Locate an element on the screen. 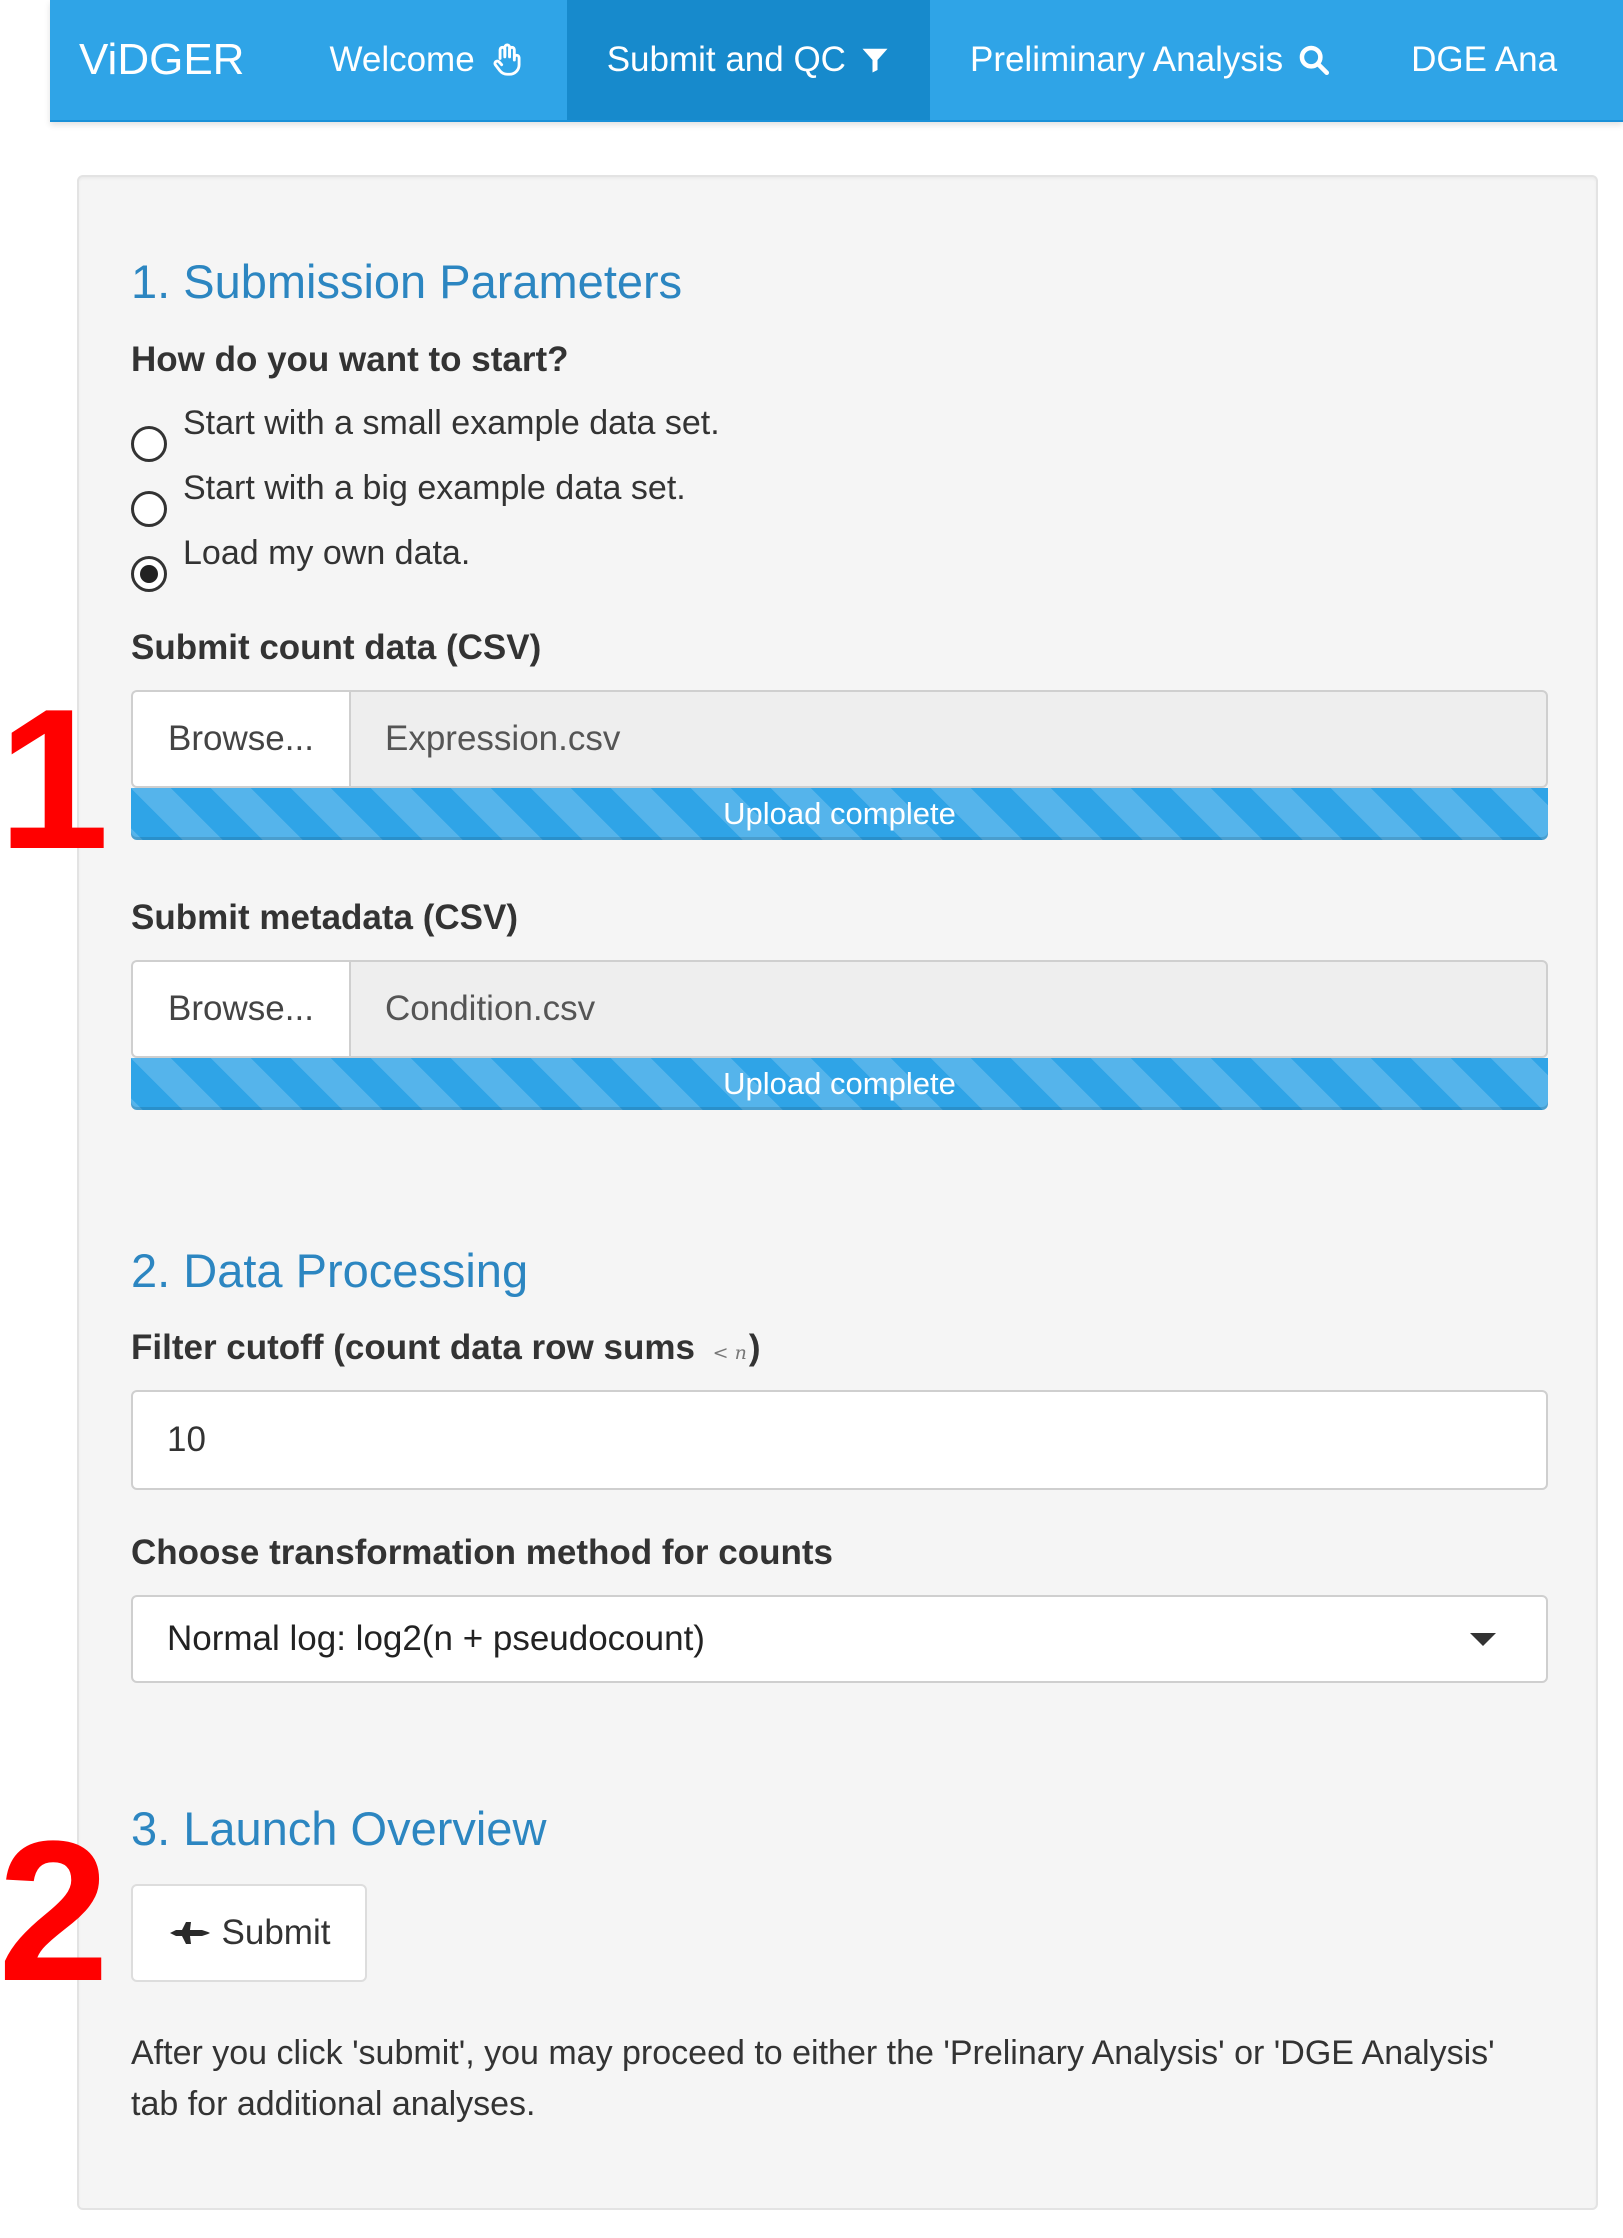 Image resolution: width=1623 pixels, height=2238 pixels. count-data-file-input: Browse... Expression.csv is located at coordinates (839, 739).